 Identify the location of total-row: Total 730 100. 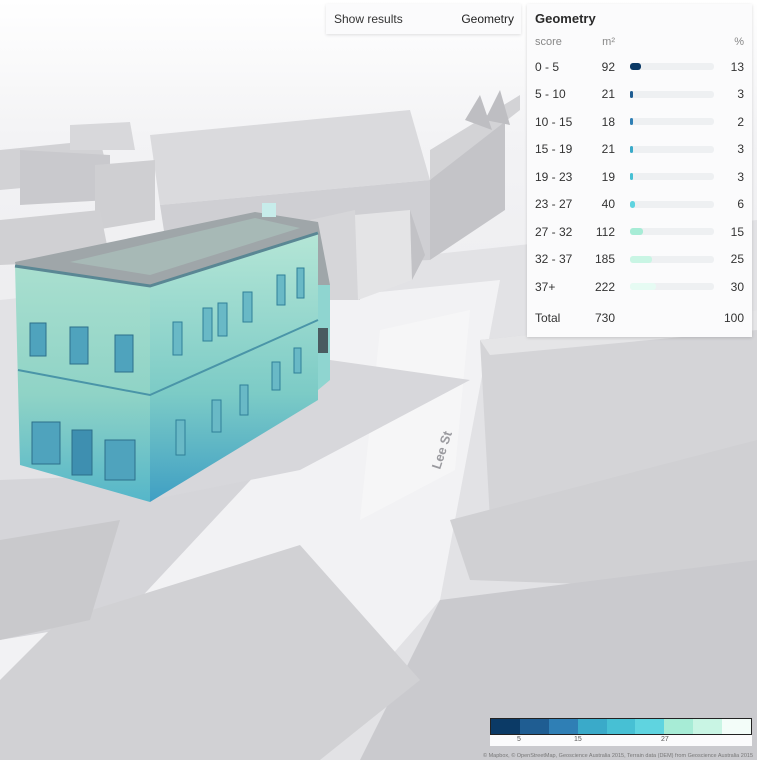
(639, 319).